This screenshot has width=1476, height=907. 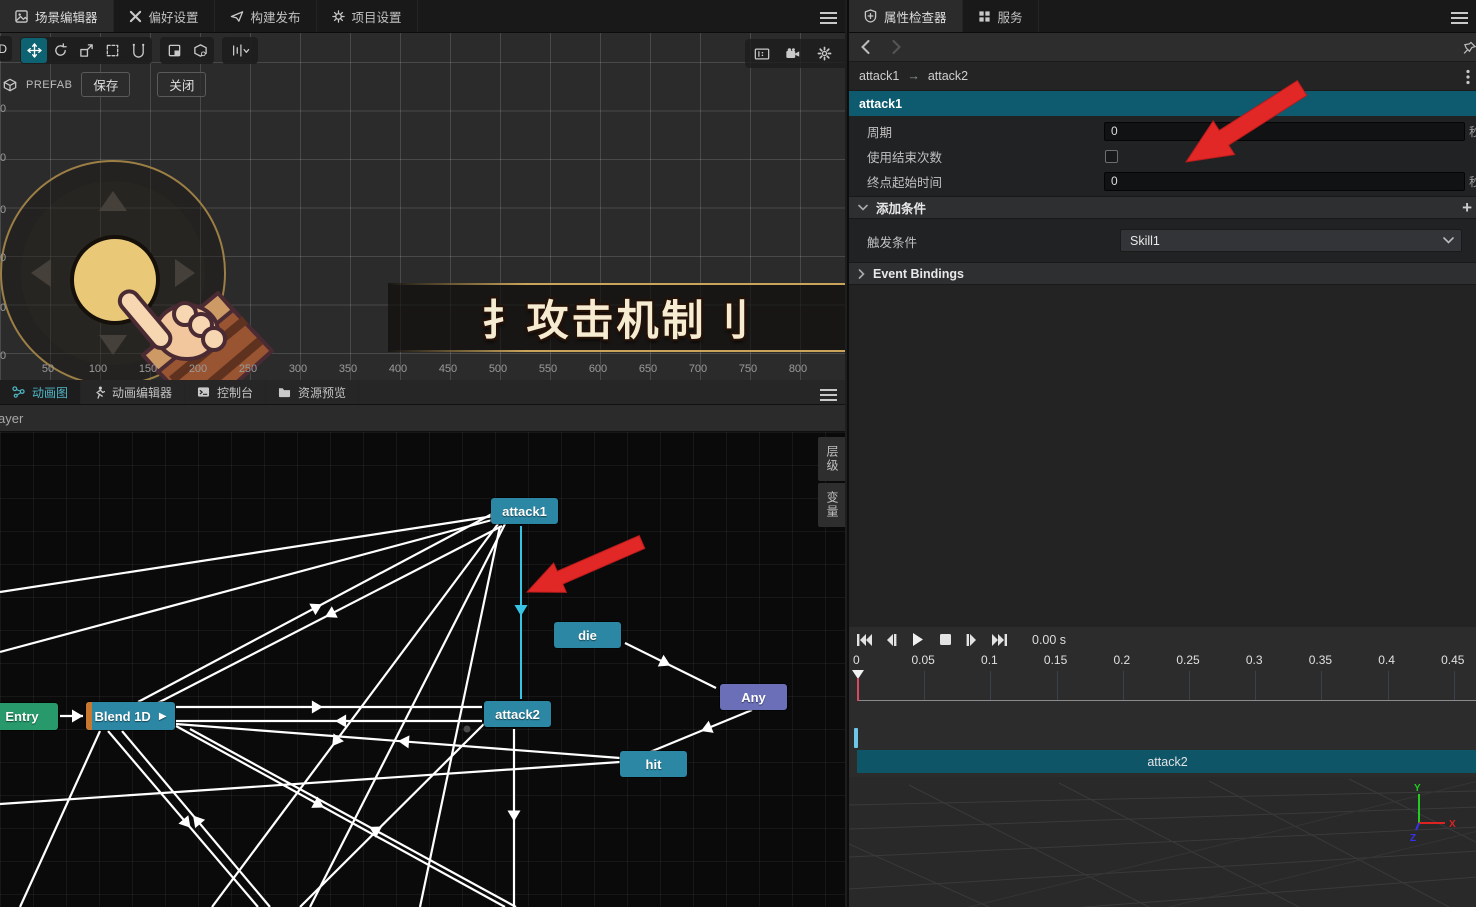 I want to click on side-tab-hierarchy: 层级, so click(x=831, y=459).